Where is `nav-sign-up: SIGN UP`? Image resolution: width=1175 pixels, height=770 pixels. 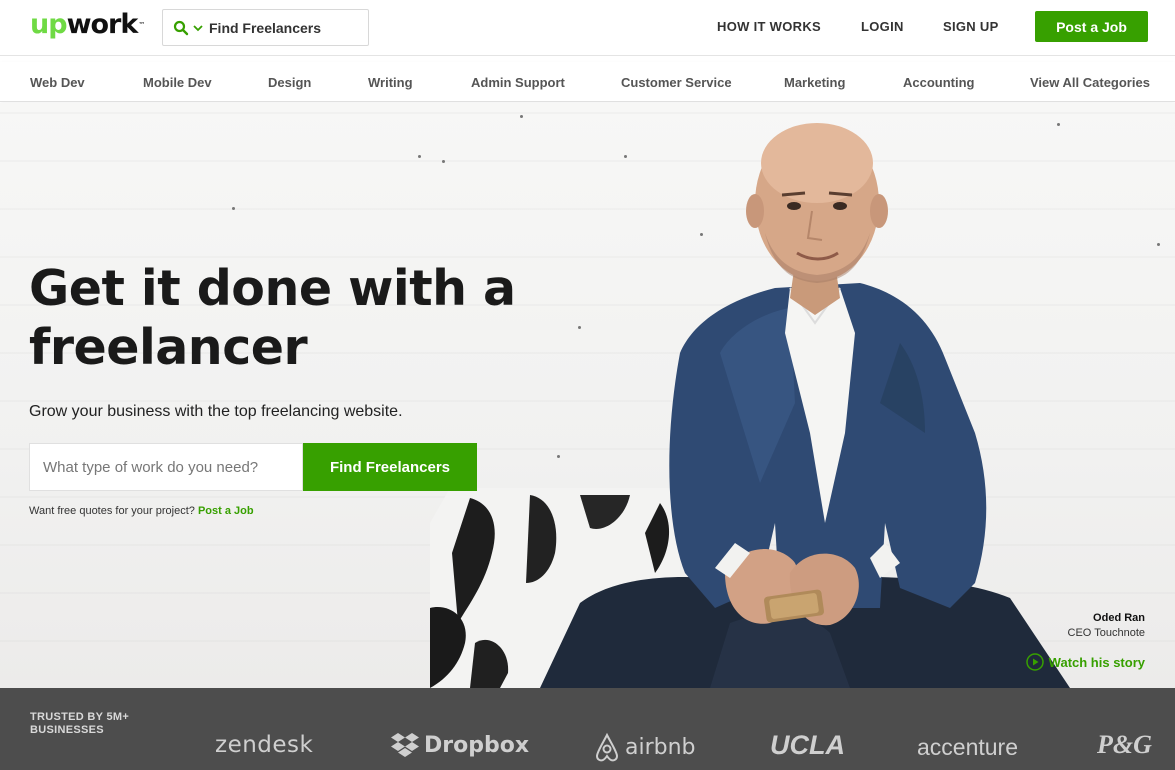 nav-sign-up: SIGN UP is located at coordinates (971, 26).